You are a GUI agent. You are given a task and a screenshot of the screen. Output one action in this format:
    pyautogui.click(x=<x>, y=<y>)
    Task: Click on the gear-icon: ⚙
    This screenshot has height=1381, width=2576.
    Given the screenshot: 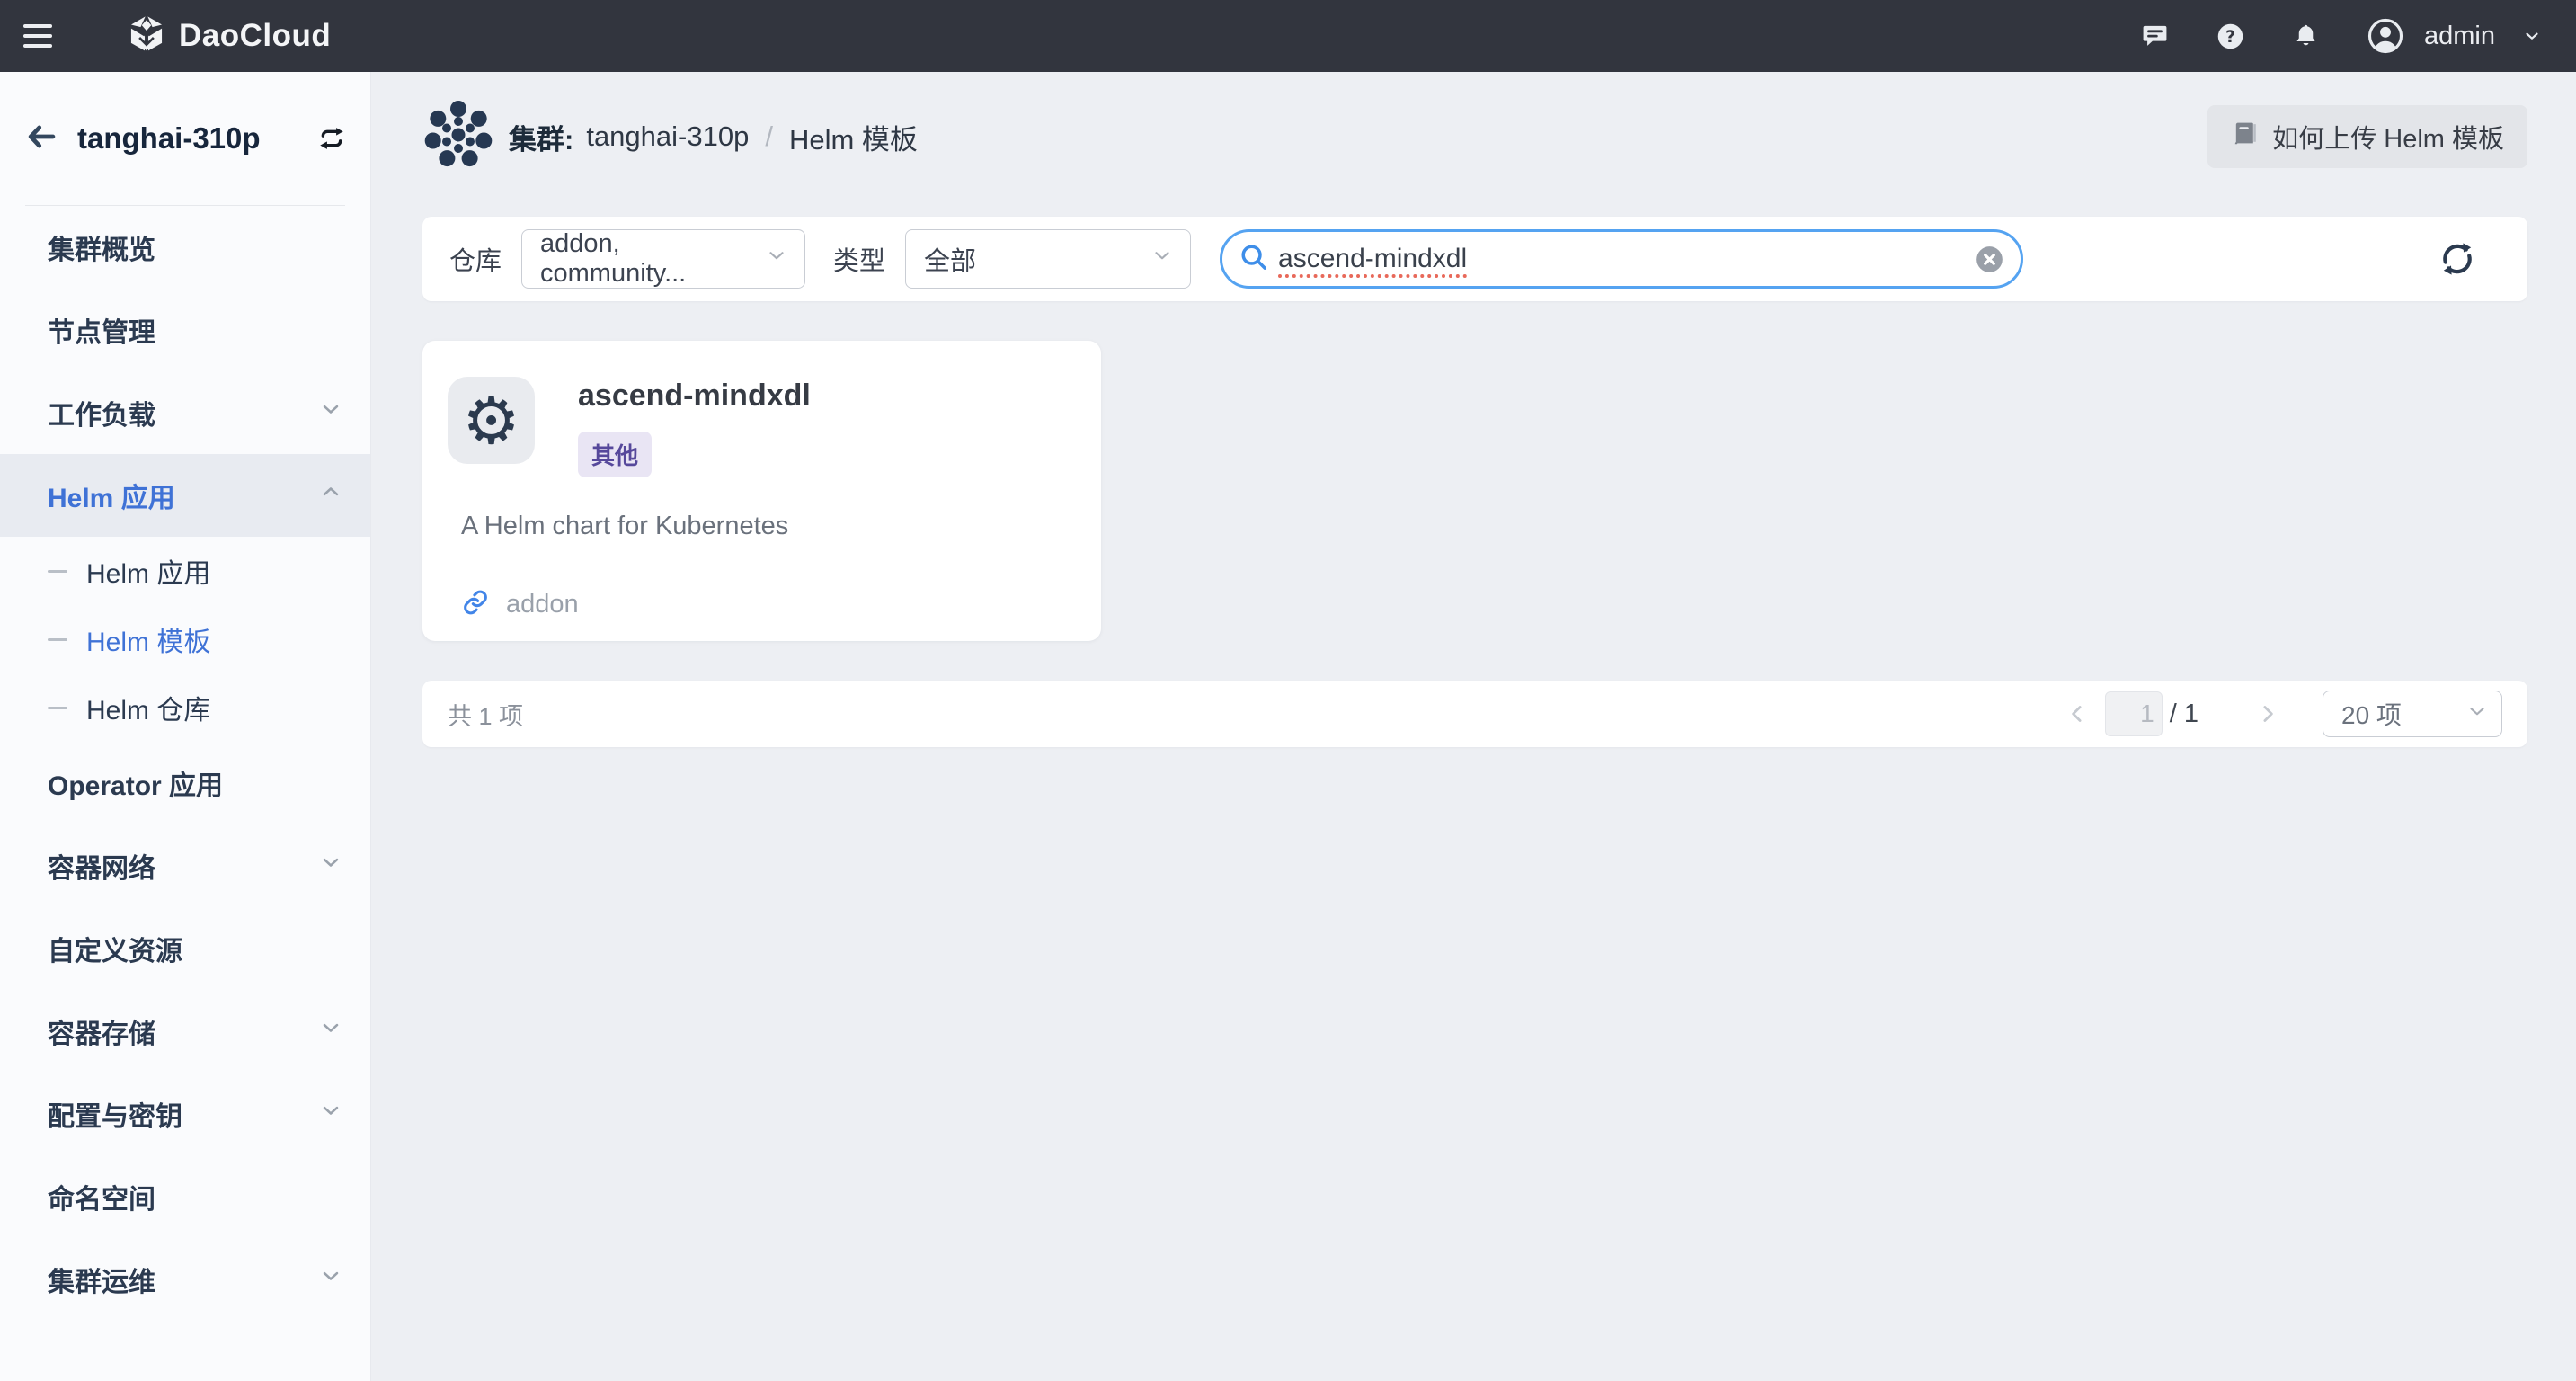 What is the action you would take?
    pyautogui.click(x=491, y=420)
    